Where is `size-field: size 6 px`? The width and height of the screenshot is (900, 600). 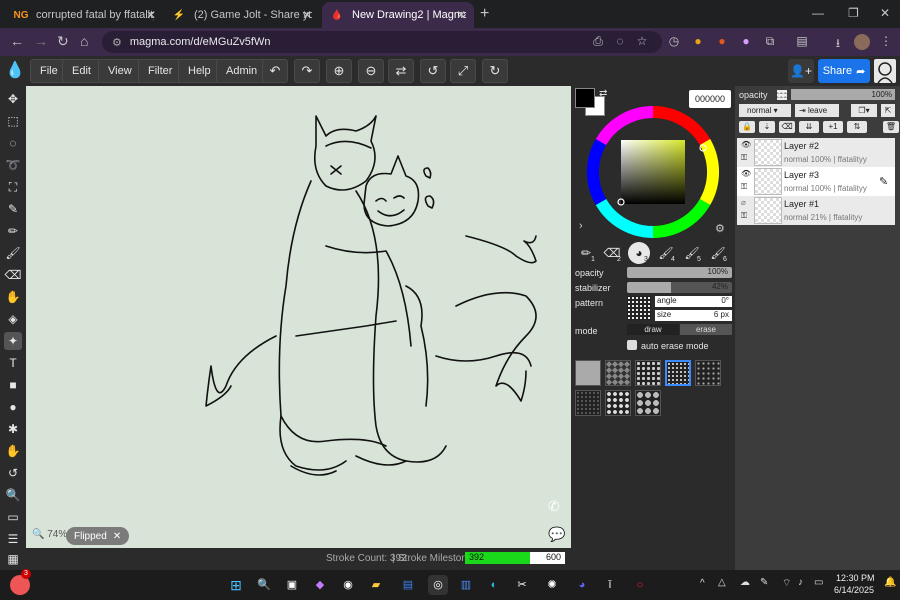 size-field: size 6 px is located at coordinates (693, 315).